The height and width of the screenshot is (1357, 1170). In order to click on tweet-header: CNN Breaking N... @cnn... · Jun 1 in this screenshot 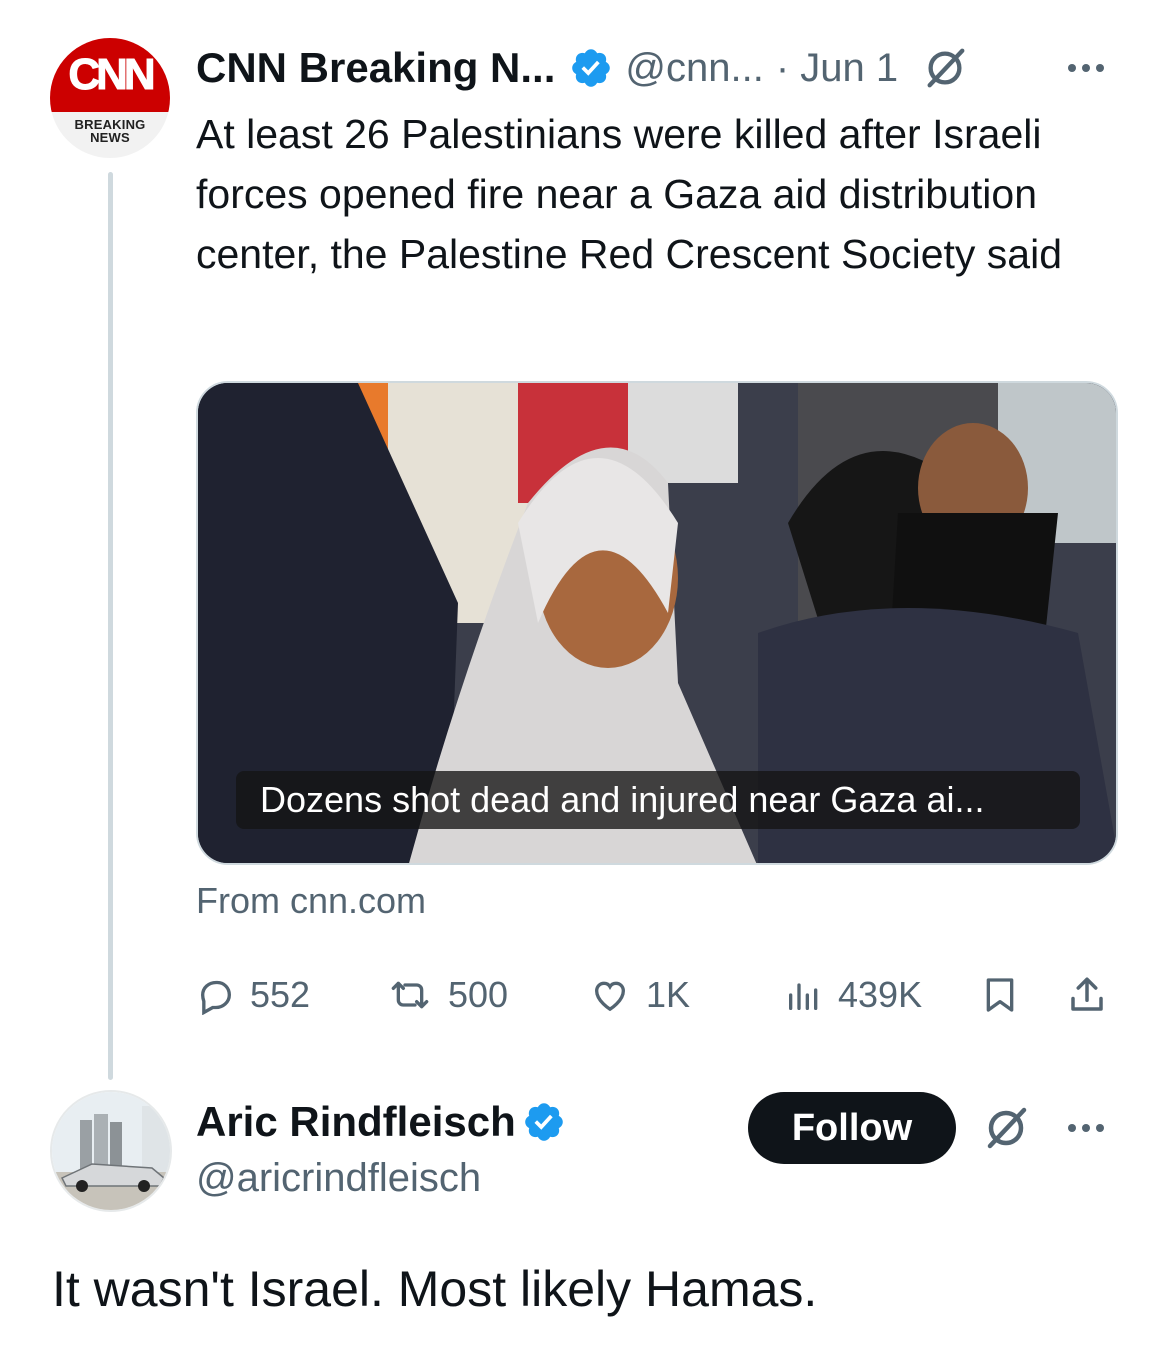, I will do `click(582, 68)`.